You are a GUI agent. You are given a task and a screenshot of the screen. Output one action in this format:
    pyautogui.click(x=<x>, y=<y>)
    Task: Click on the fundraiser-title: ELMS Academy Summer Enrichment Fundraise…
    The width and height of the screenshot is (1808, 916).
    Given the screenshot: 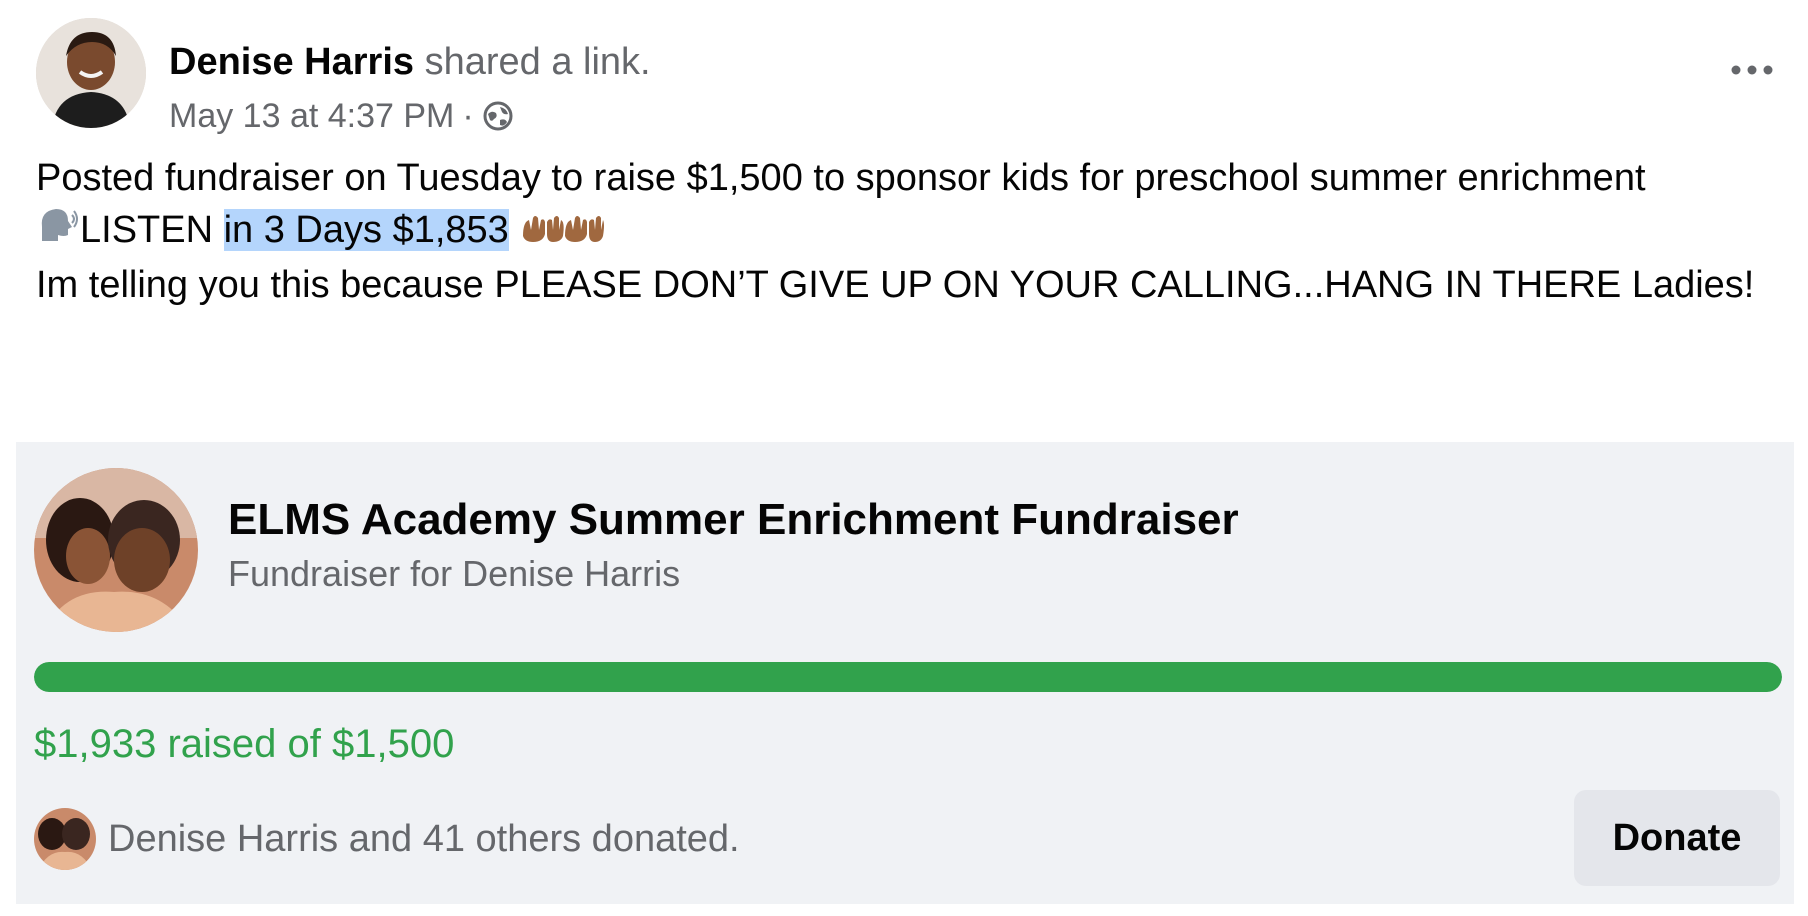 What is the action you would take?
    pyautogui.click(x=733, y=520)
    